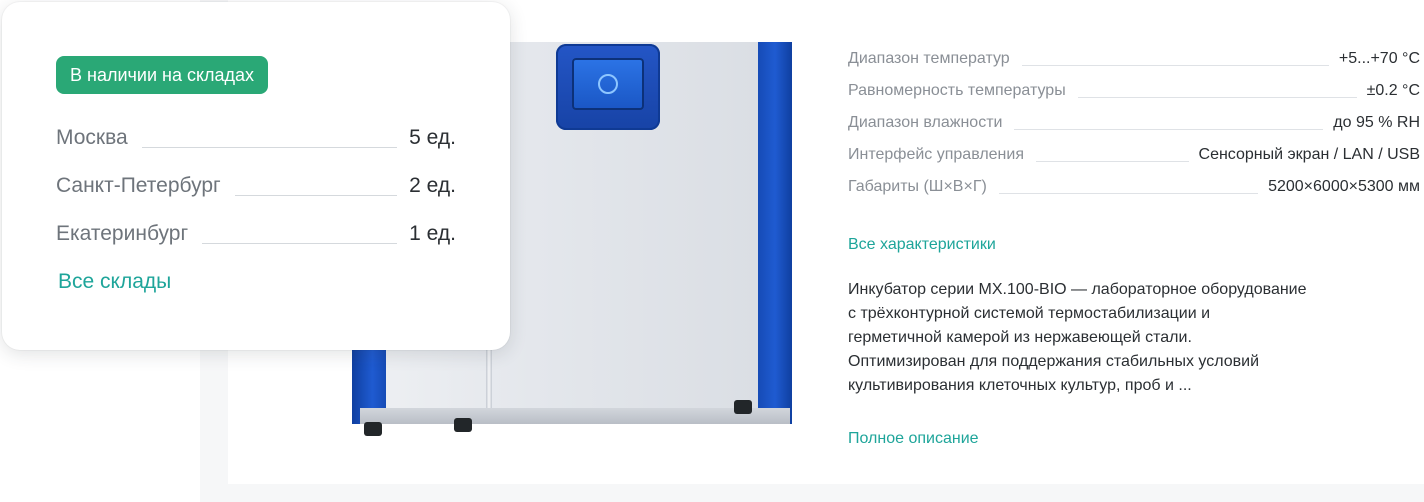 The height and width of the screenshot is (502, 1424). I want to click on warehouse-row: Москва 5 ед., so click(256, 134).